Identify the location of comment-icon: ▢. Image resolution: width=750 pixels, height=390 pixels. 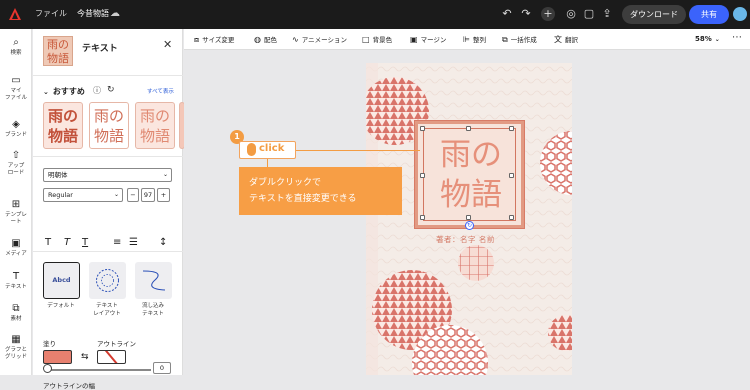
(589, 14).